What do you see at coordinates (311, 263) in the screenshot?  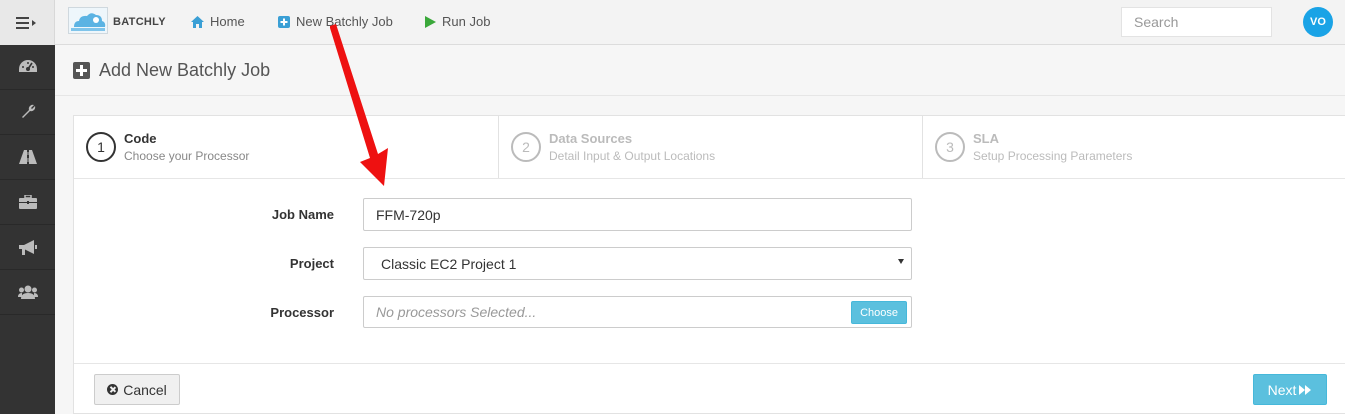 I see `project-label: Project` at bounding box center [311, 263].